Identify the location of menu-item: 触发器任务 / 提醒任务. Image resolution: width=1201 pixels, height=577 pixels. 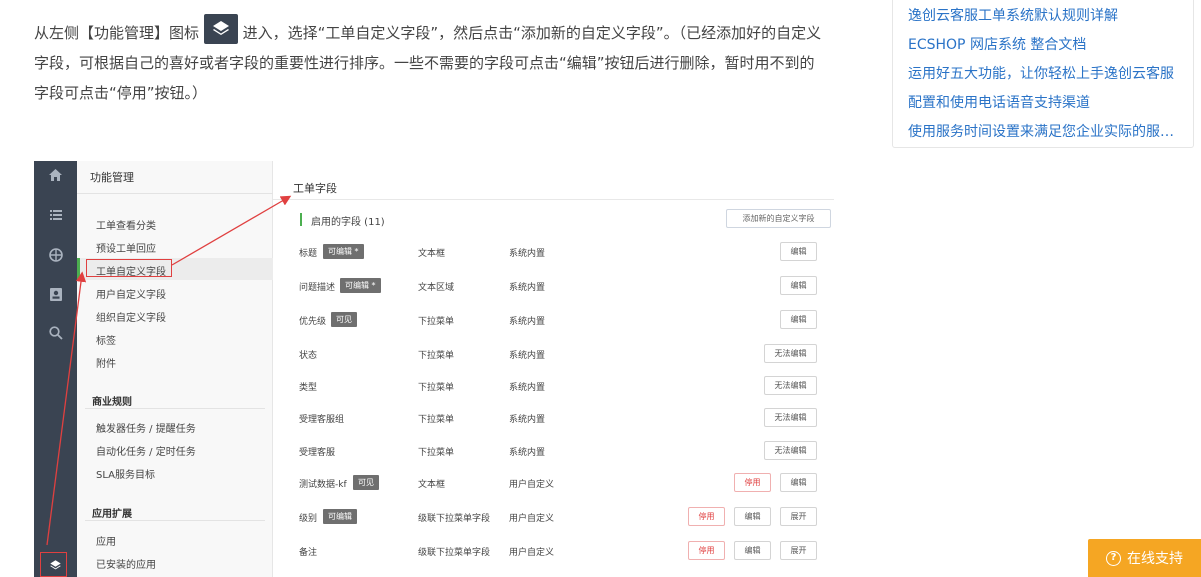
(146, 427).